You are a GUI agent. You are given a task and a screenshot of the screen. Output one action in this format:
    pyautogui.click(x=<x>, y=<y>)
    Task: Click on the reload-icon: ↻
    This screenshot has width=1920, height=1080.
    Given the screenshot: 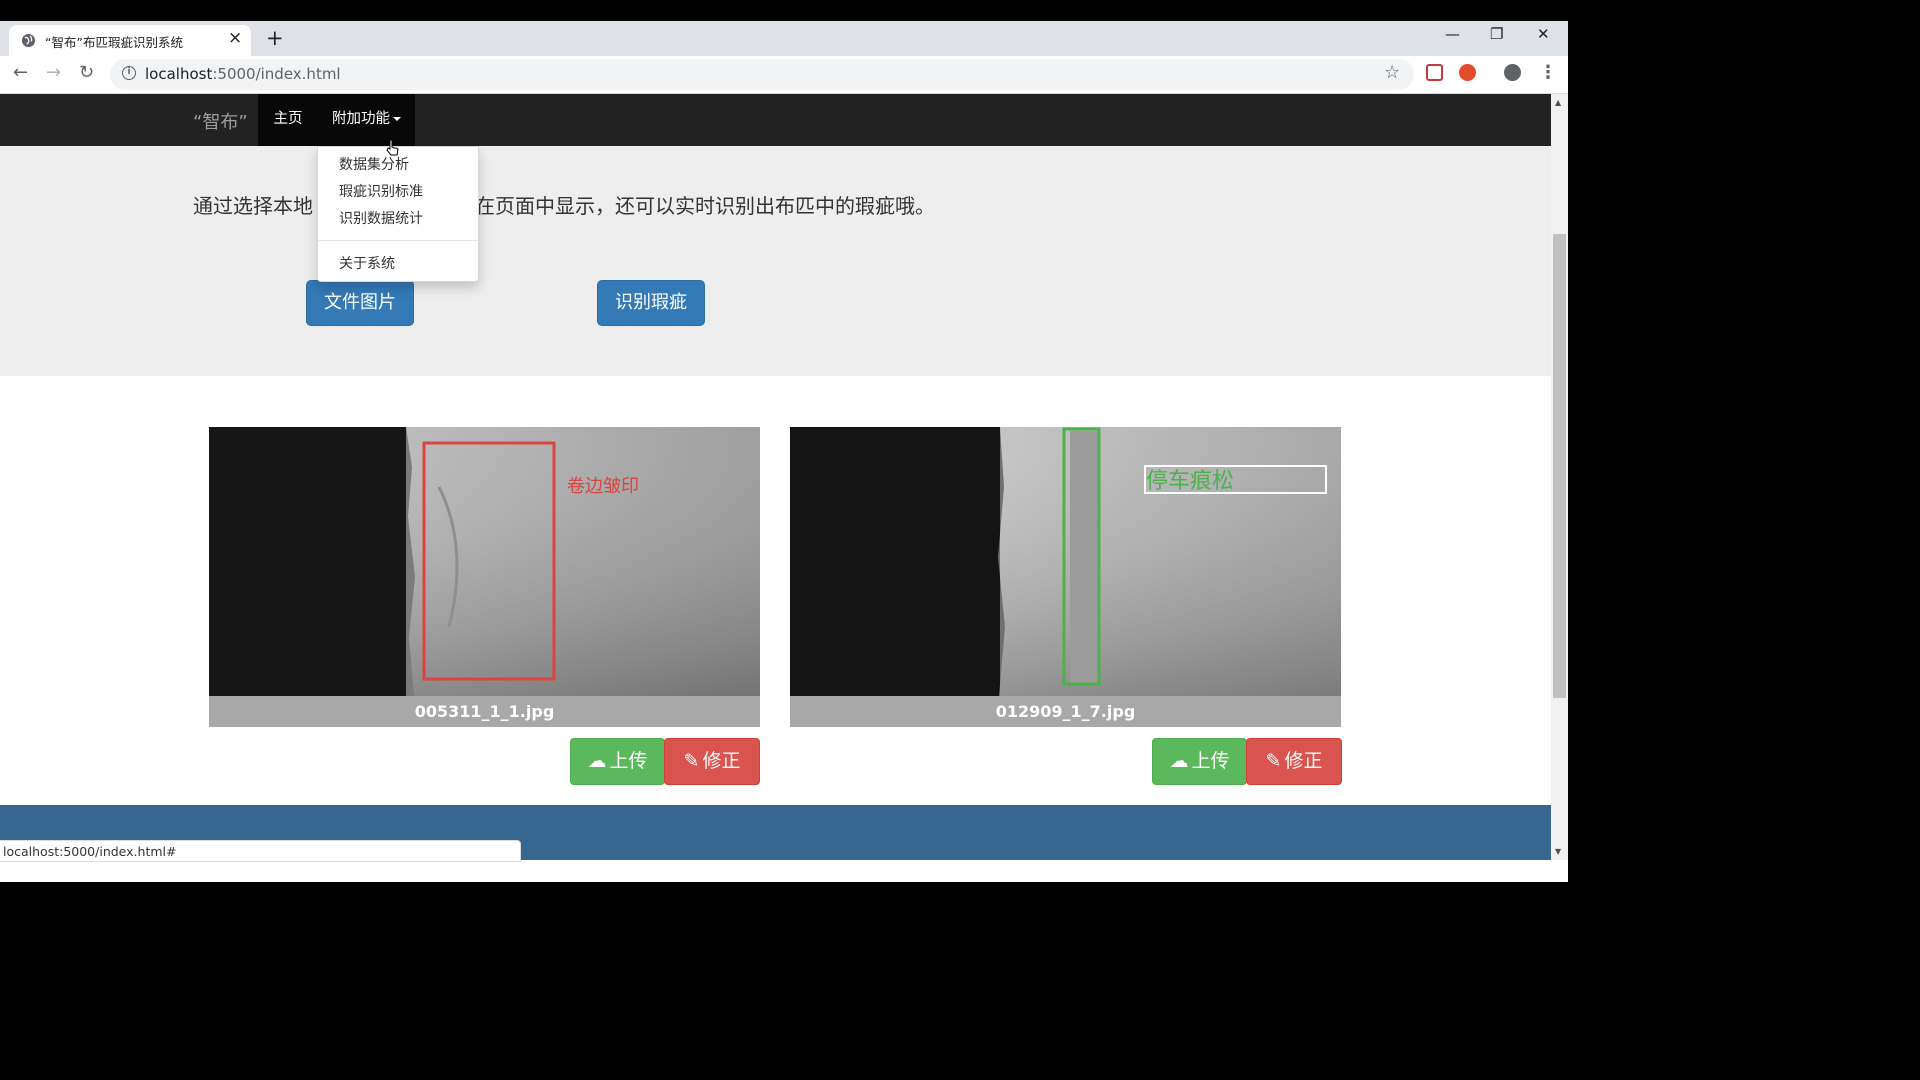 What is the action you would take?
    pyautogui.click(x=86, y=72)
    